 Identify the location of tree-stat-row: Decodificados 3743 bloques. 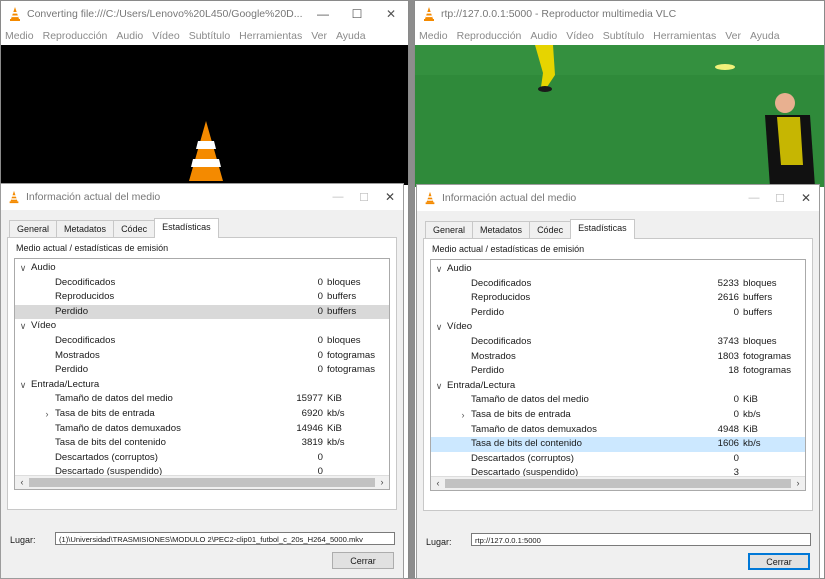
(618, 342).